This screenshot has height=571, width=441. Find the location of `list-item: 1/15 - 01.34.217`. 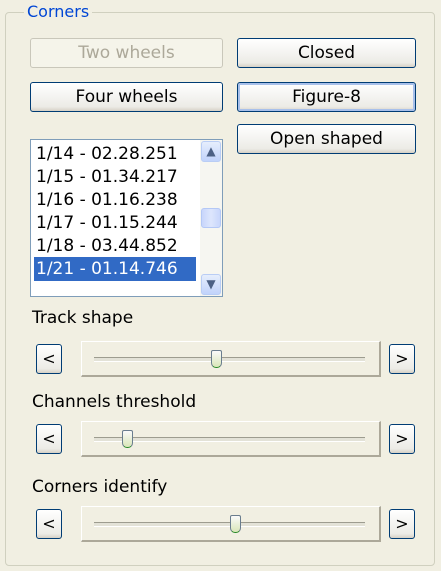

list-item: 1/15 - 01.34.217 is located at coordinates (115, 177).